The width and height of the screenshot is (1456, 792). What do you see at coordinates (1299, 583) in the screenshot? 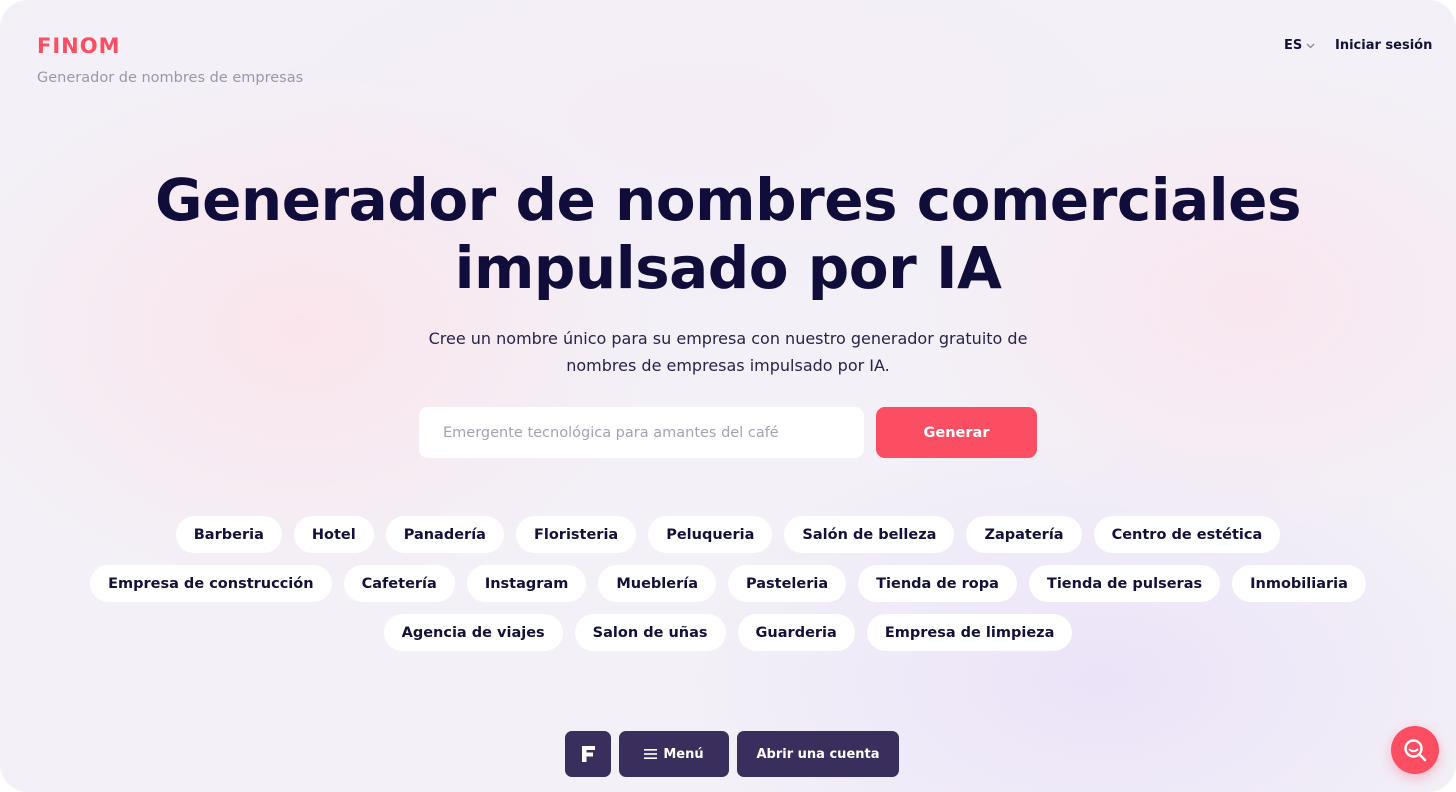
I see `category-chip: Inmobiliaria` at bounding box center [1299, 583].